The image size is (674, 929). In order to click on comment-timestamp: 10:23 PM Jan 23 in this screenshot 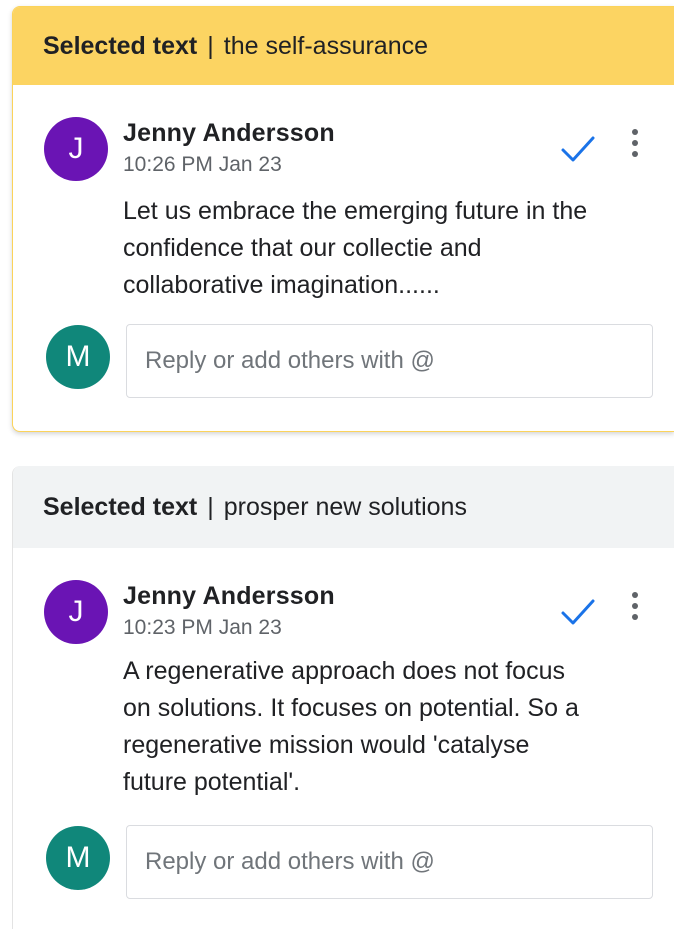, I will do `click(202, 627)`.